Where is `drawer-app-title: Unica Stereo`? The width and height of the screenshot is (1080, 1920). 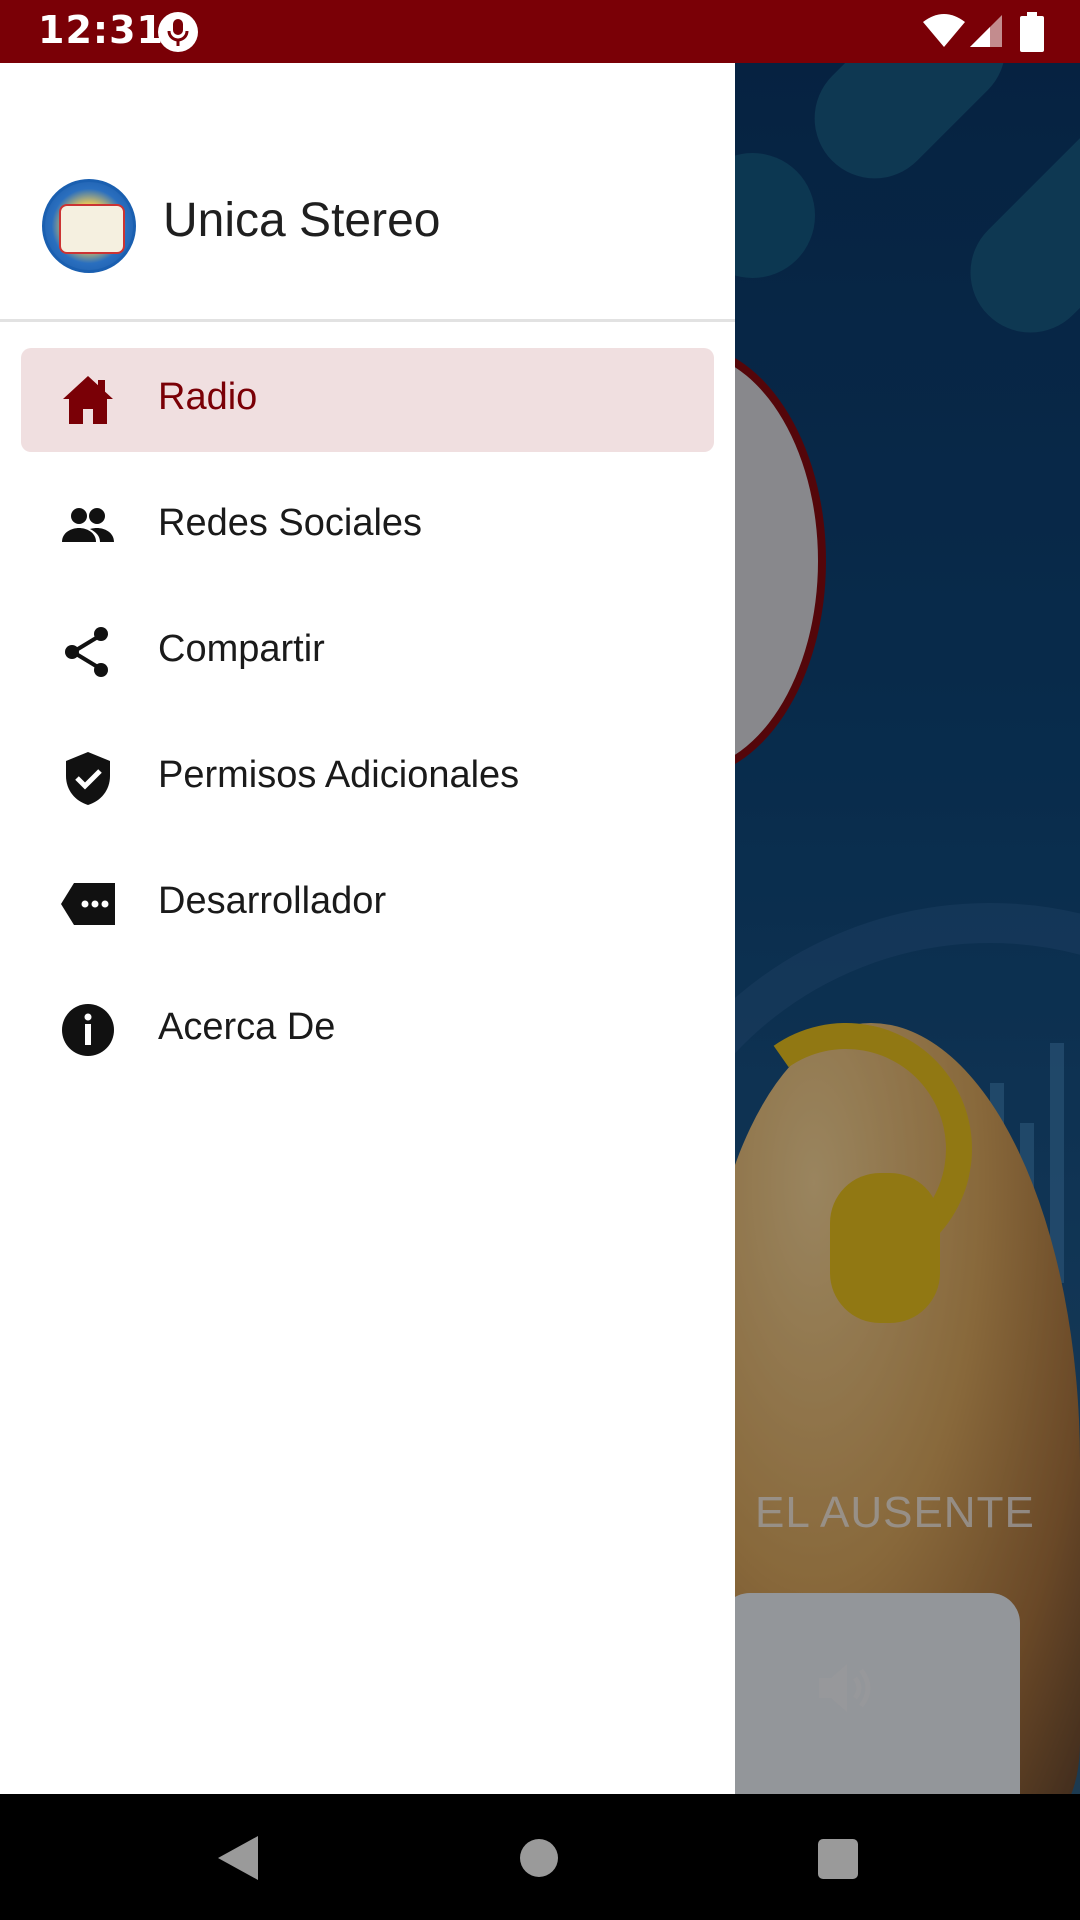
drawer-app-title: Unica Stereo is located at coordinates (302, 220).